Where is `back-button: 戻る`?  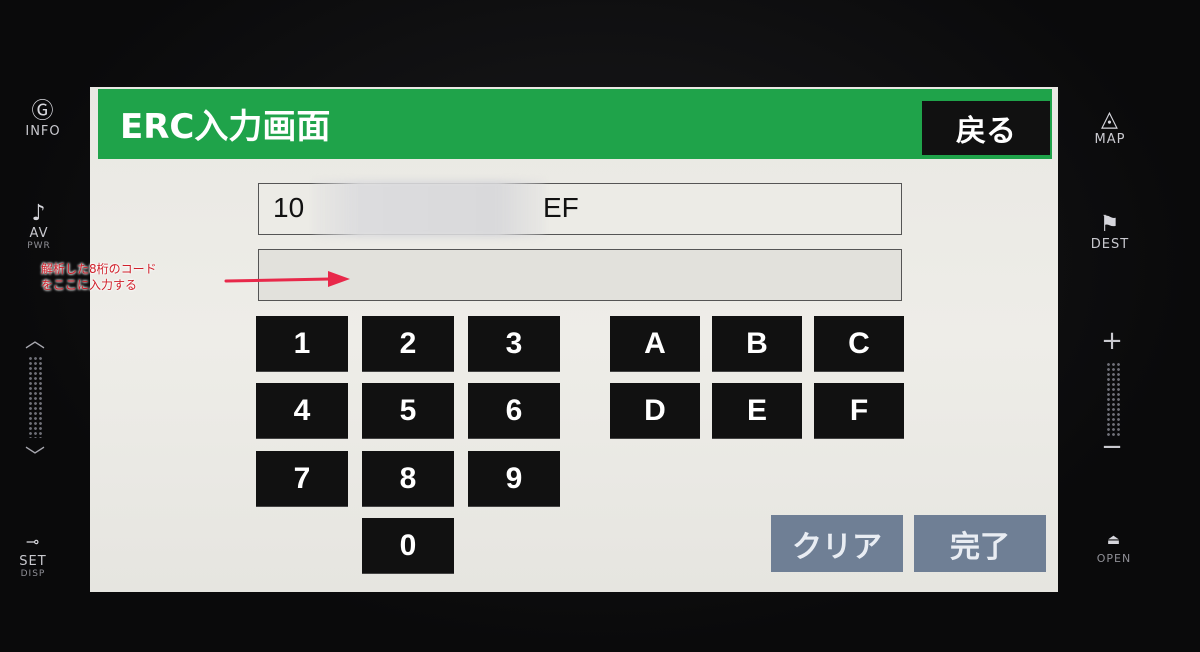 back-button: 戻る is located at coordinates (986, 128).